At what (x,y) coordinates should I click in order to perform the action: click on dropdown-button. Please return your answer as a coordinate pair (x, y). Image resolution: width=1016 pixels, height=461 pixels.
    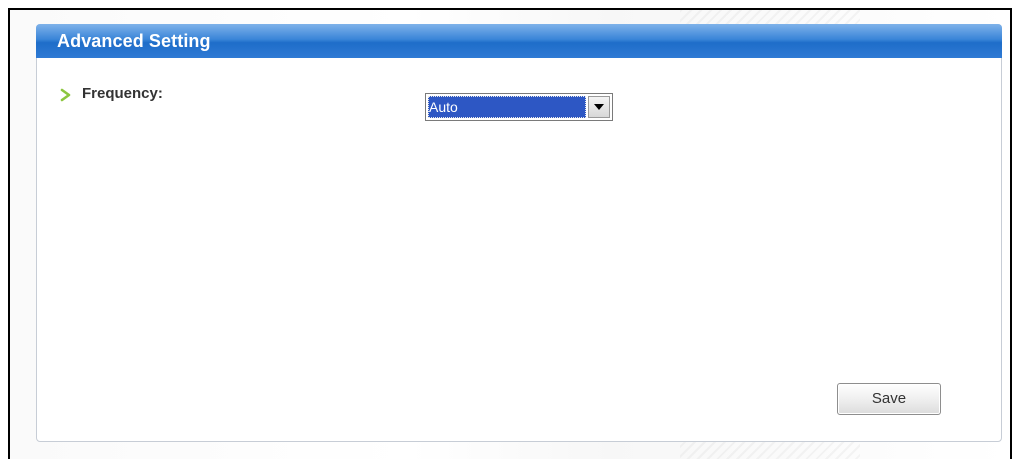
    Looking at the image, I should click on (599, 107).